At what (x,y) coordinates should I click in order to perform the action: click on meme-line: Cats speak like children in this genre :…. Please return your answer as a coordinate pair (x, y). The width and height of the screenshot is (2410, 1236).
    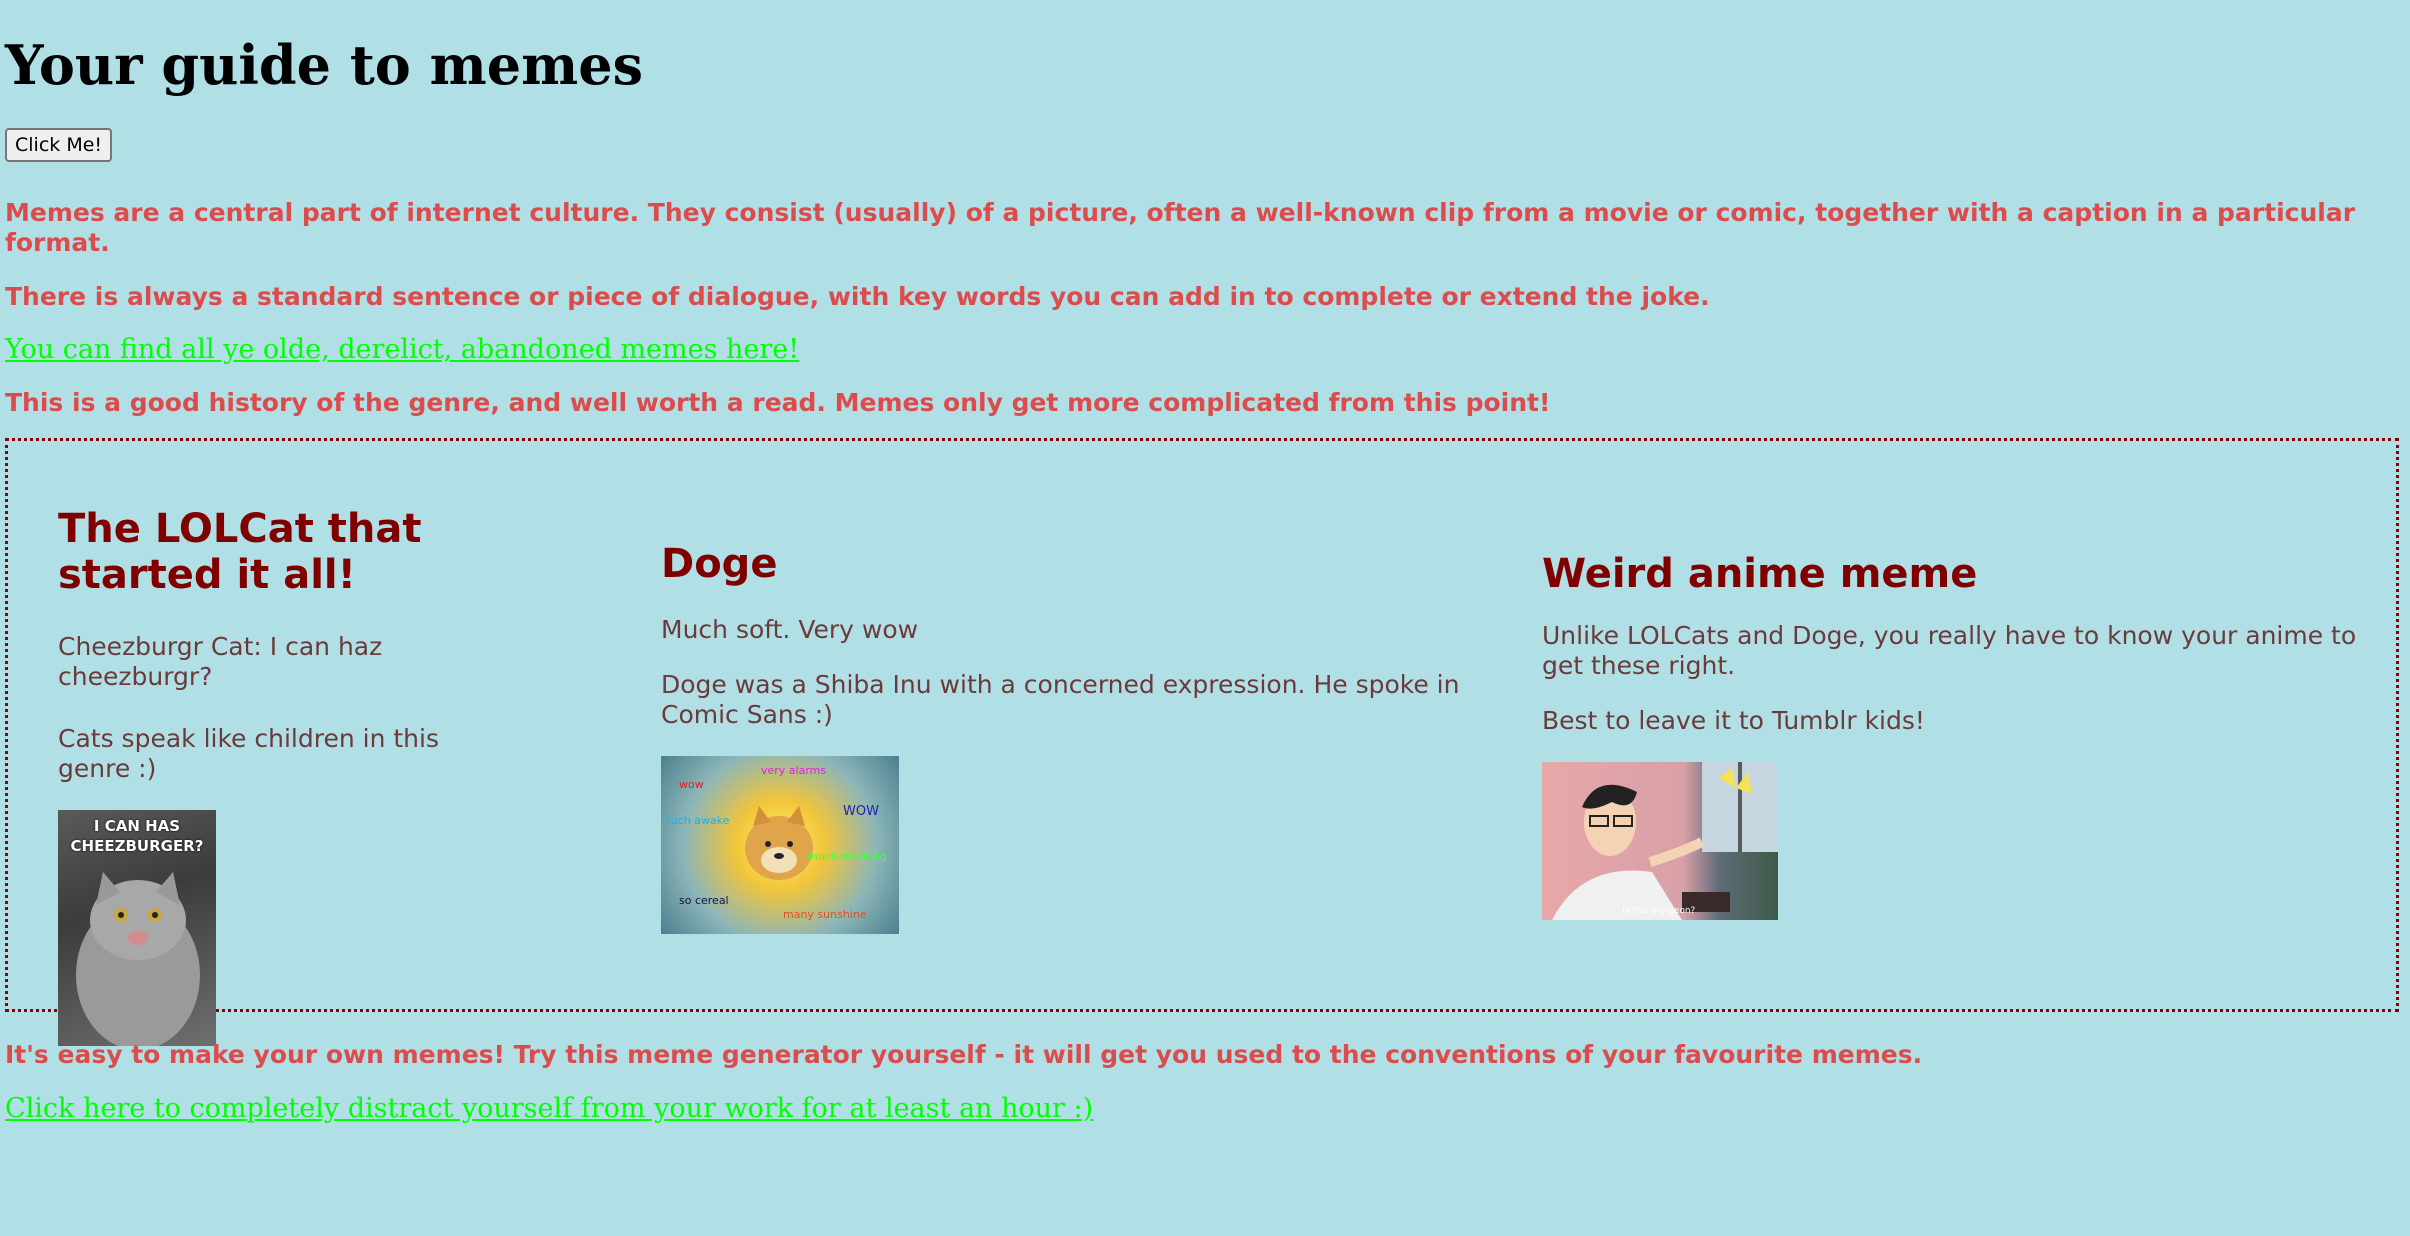
    Looking at the image, I should click on (248, 753).